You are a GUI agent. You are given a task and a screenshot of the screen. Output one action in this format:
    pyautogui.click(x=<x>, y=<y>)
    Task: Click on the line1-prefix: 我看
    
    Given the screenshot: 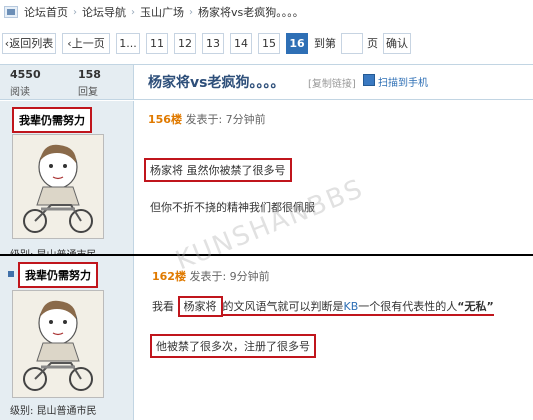 What is the action you would take?
    pyautogui.click(x=163, y=306)
    